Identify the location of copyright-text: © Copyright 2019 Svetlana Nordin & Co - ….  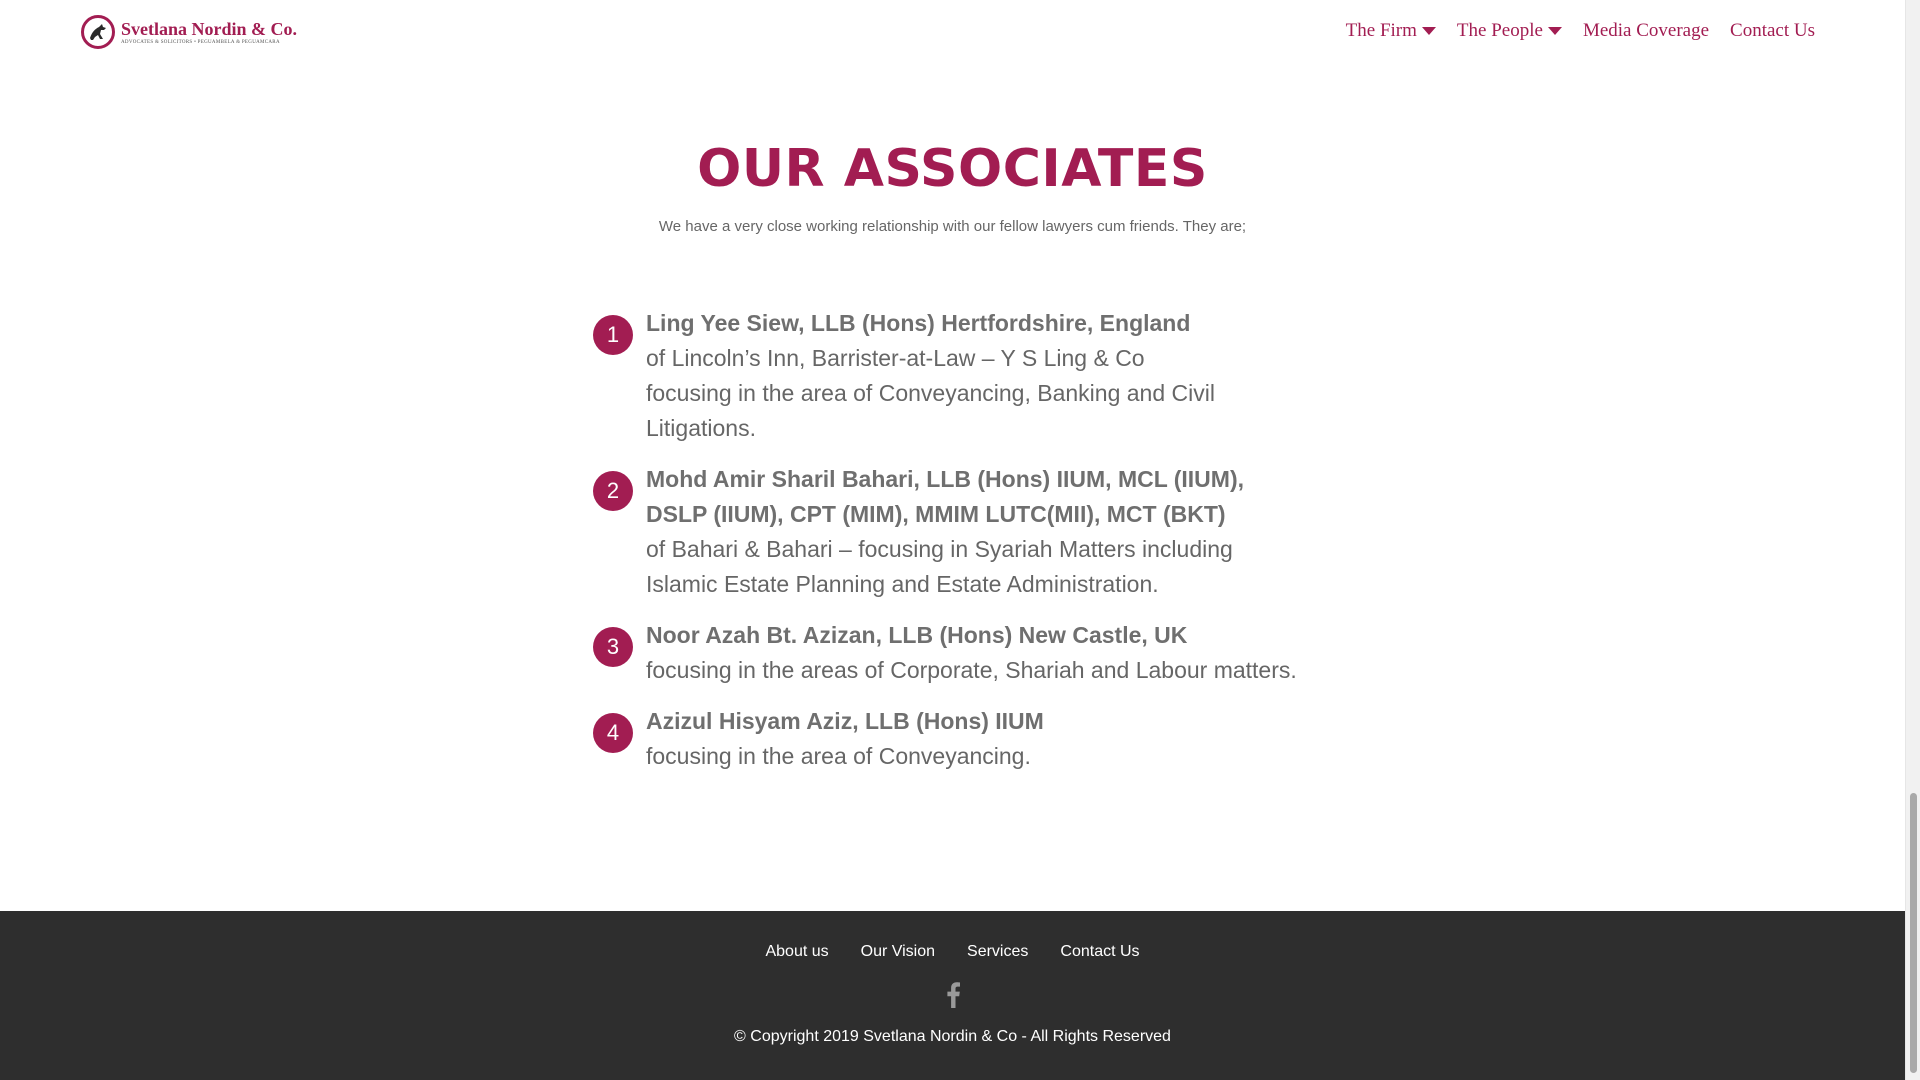
(952, 1036).